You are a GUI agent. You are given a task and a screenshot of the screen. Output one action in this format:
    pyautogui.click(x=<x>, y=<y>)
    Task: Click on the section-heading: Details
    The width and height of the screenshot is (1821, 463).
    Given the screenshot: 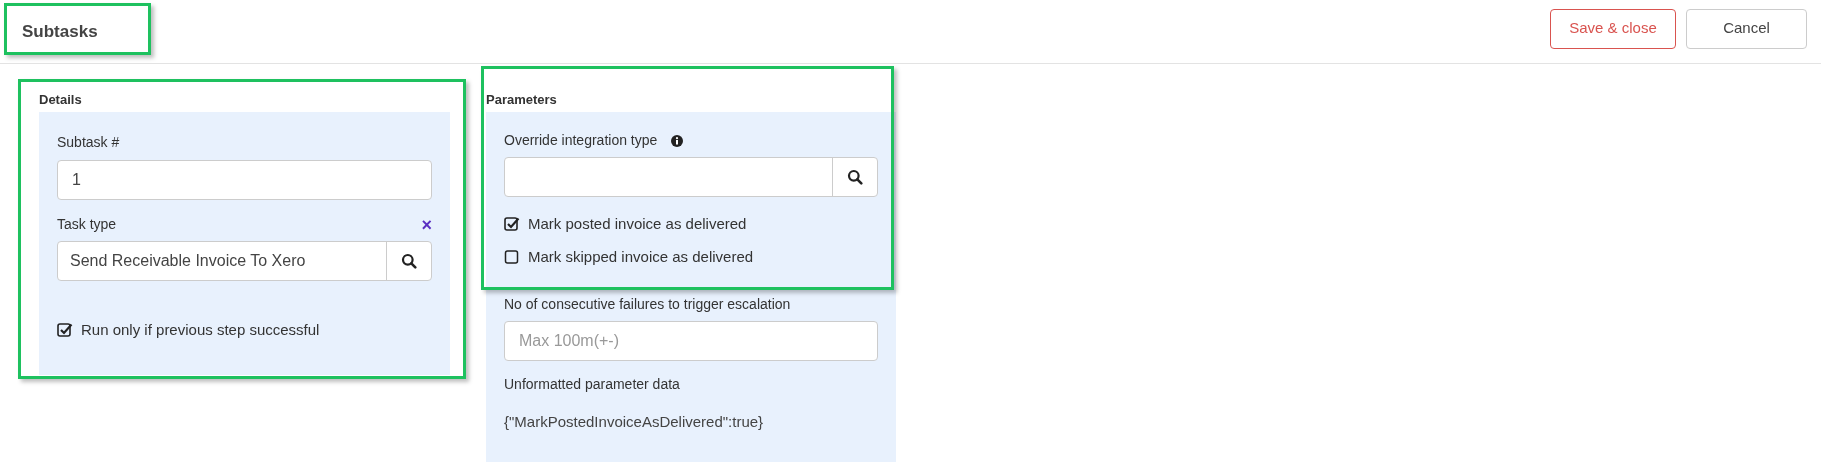 What is the action you would take?
    pyautogui.click(x=61, y=100)
    